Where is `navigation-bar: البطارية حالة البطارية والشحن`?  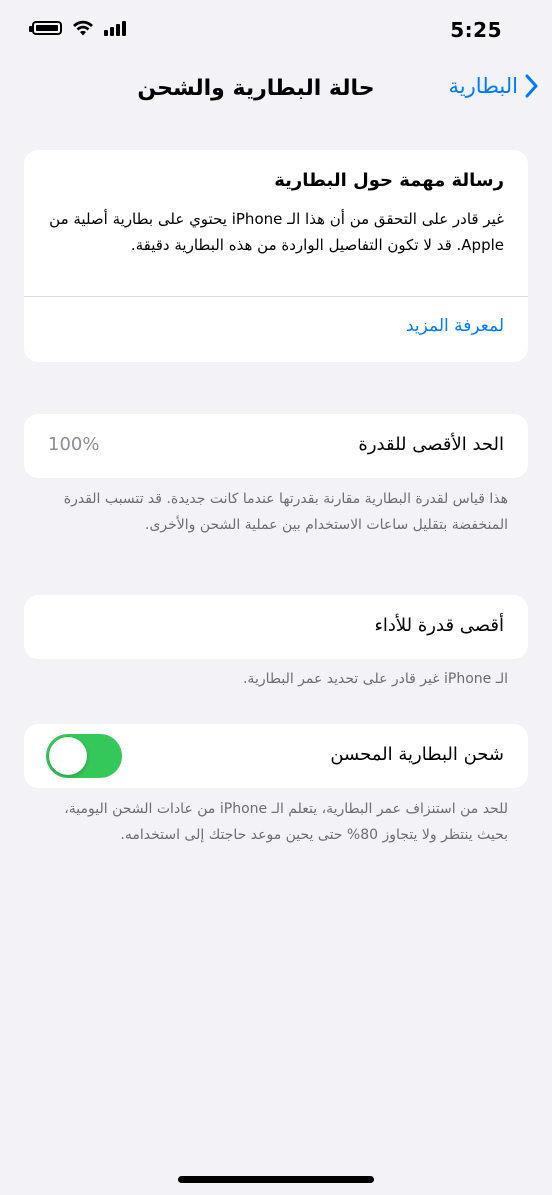 navigation-bar: البطارية حالة البطارية والشحن is located at coordinates (276, 92).